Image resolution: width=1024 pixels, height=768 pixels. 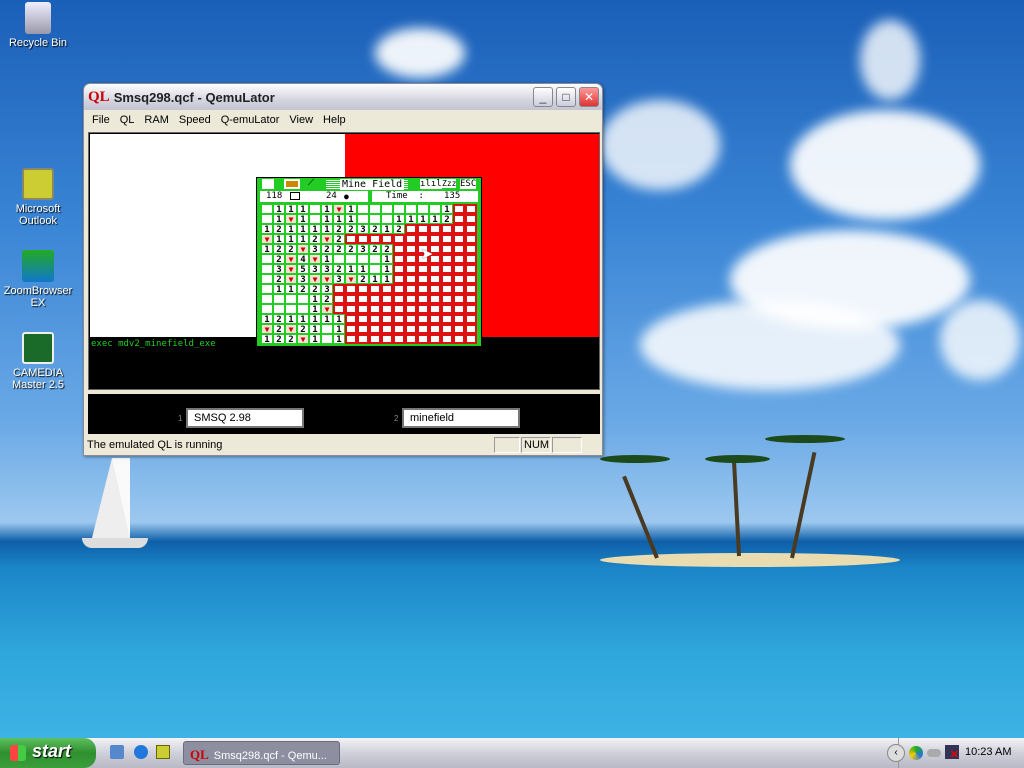 I want to click on start-button: start, so click(x=48, y=753).